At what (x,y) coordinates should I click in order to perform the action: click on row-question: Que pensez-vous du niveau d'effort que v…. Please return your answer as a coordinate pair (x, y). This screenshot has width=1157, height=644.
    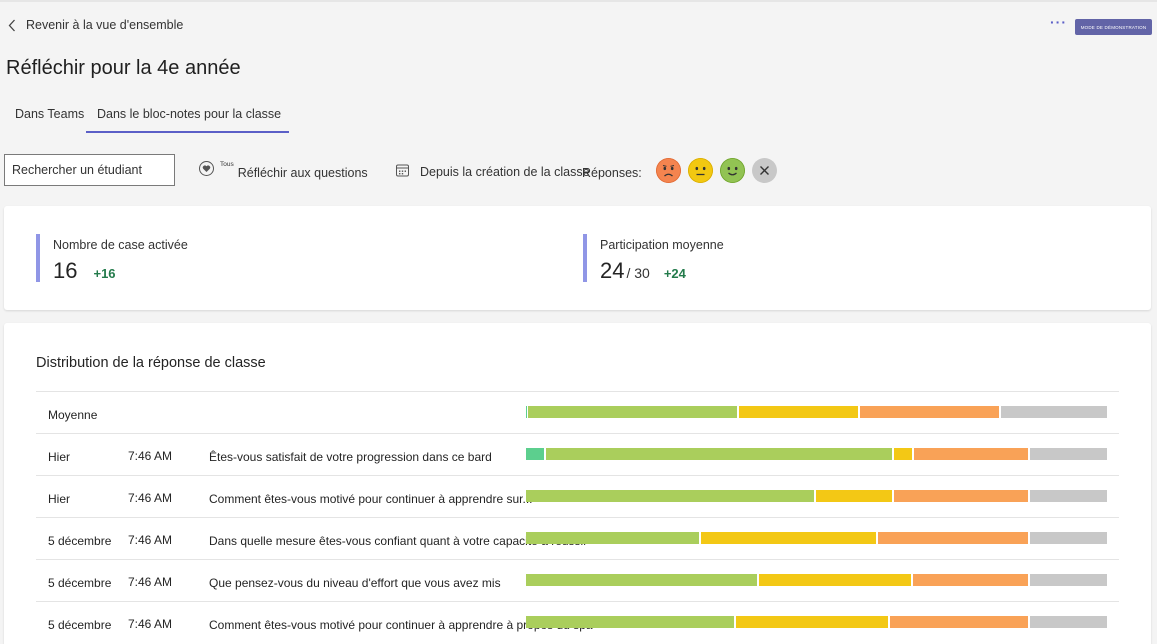
    Looking at the image, I should click on (355, 583).